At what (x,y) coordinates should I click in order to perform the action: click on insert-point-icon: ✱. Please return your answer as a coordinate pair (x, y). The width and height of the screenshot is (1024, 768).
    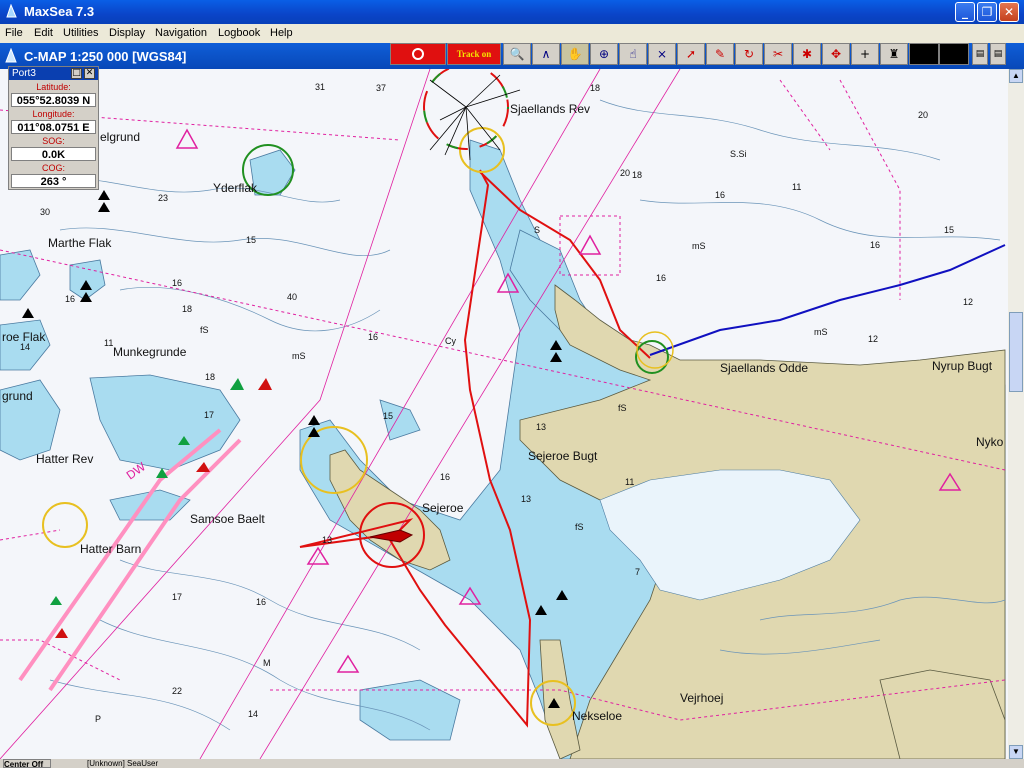
    Looking at the image, I should click on (807, 54).